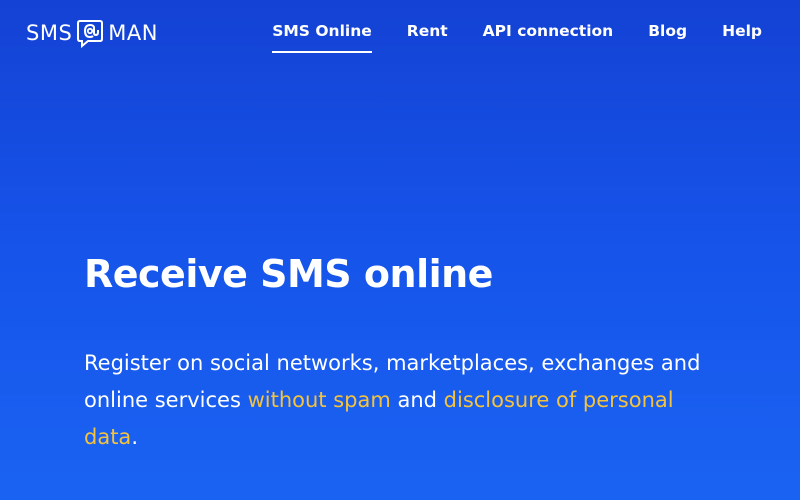 The image size is (800, 500). Describe the element at coordinates (322, 37) in the screenshot. I see `nav-item-sms-online: SMS Online` at that location.